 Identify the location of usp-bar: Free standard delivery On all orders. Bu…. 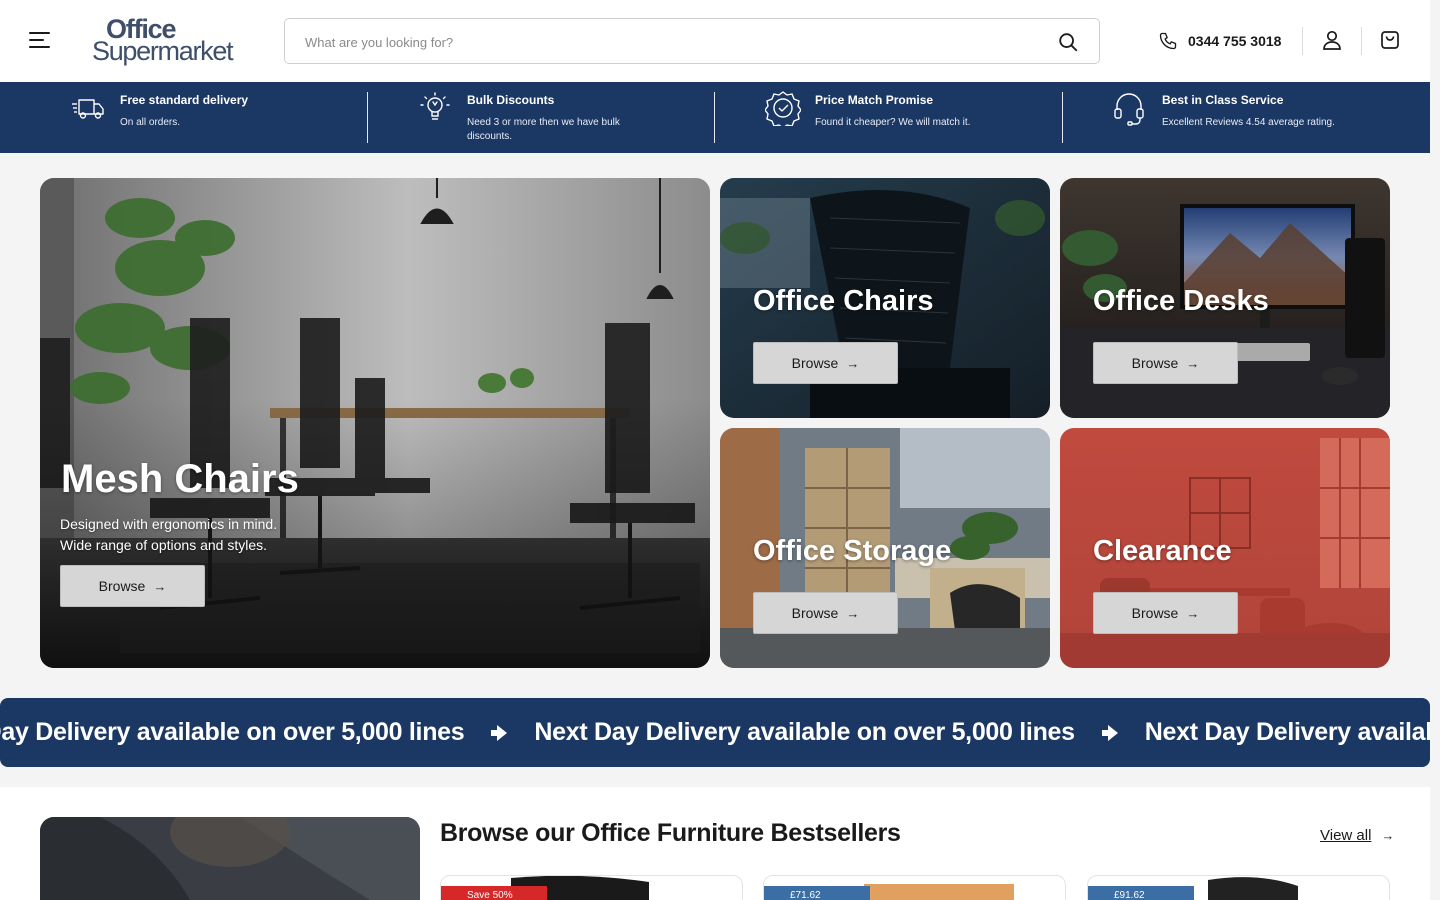
(715, 117).